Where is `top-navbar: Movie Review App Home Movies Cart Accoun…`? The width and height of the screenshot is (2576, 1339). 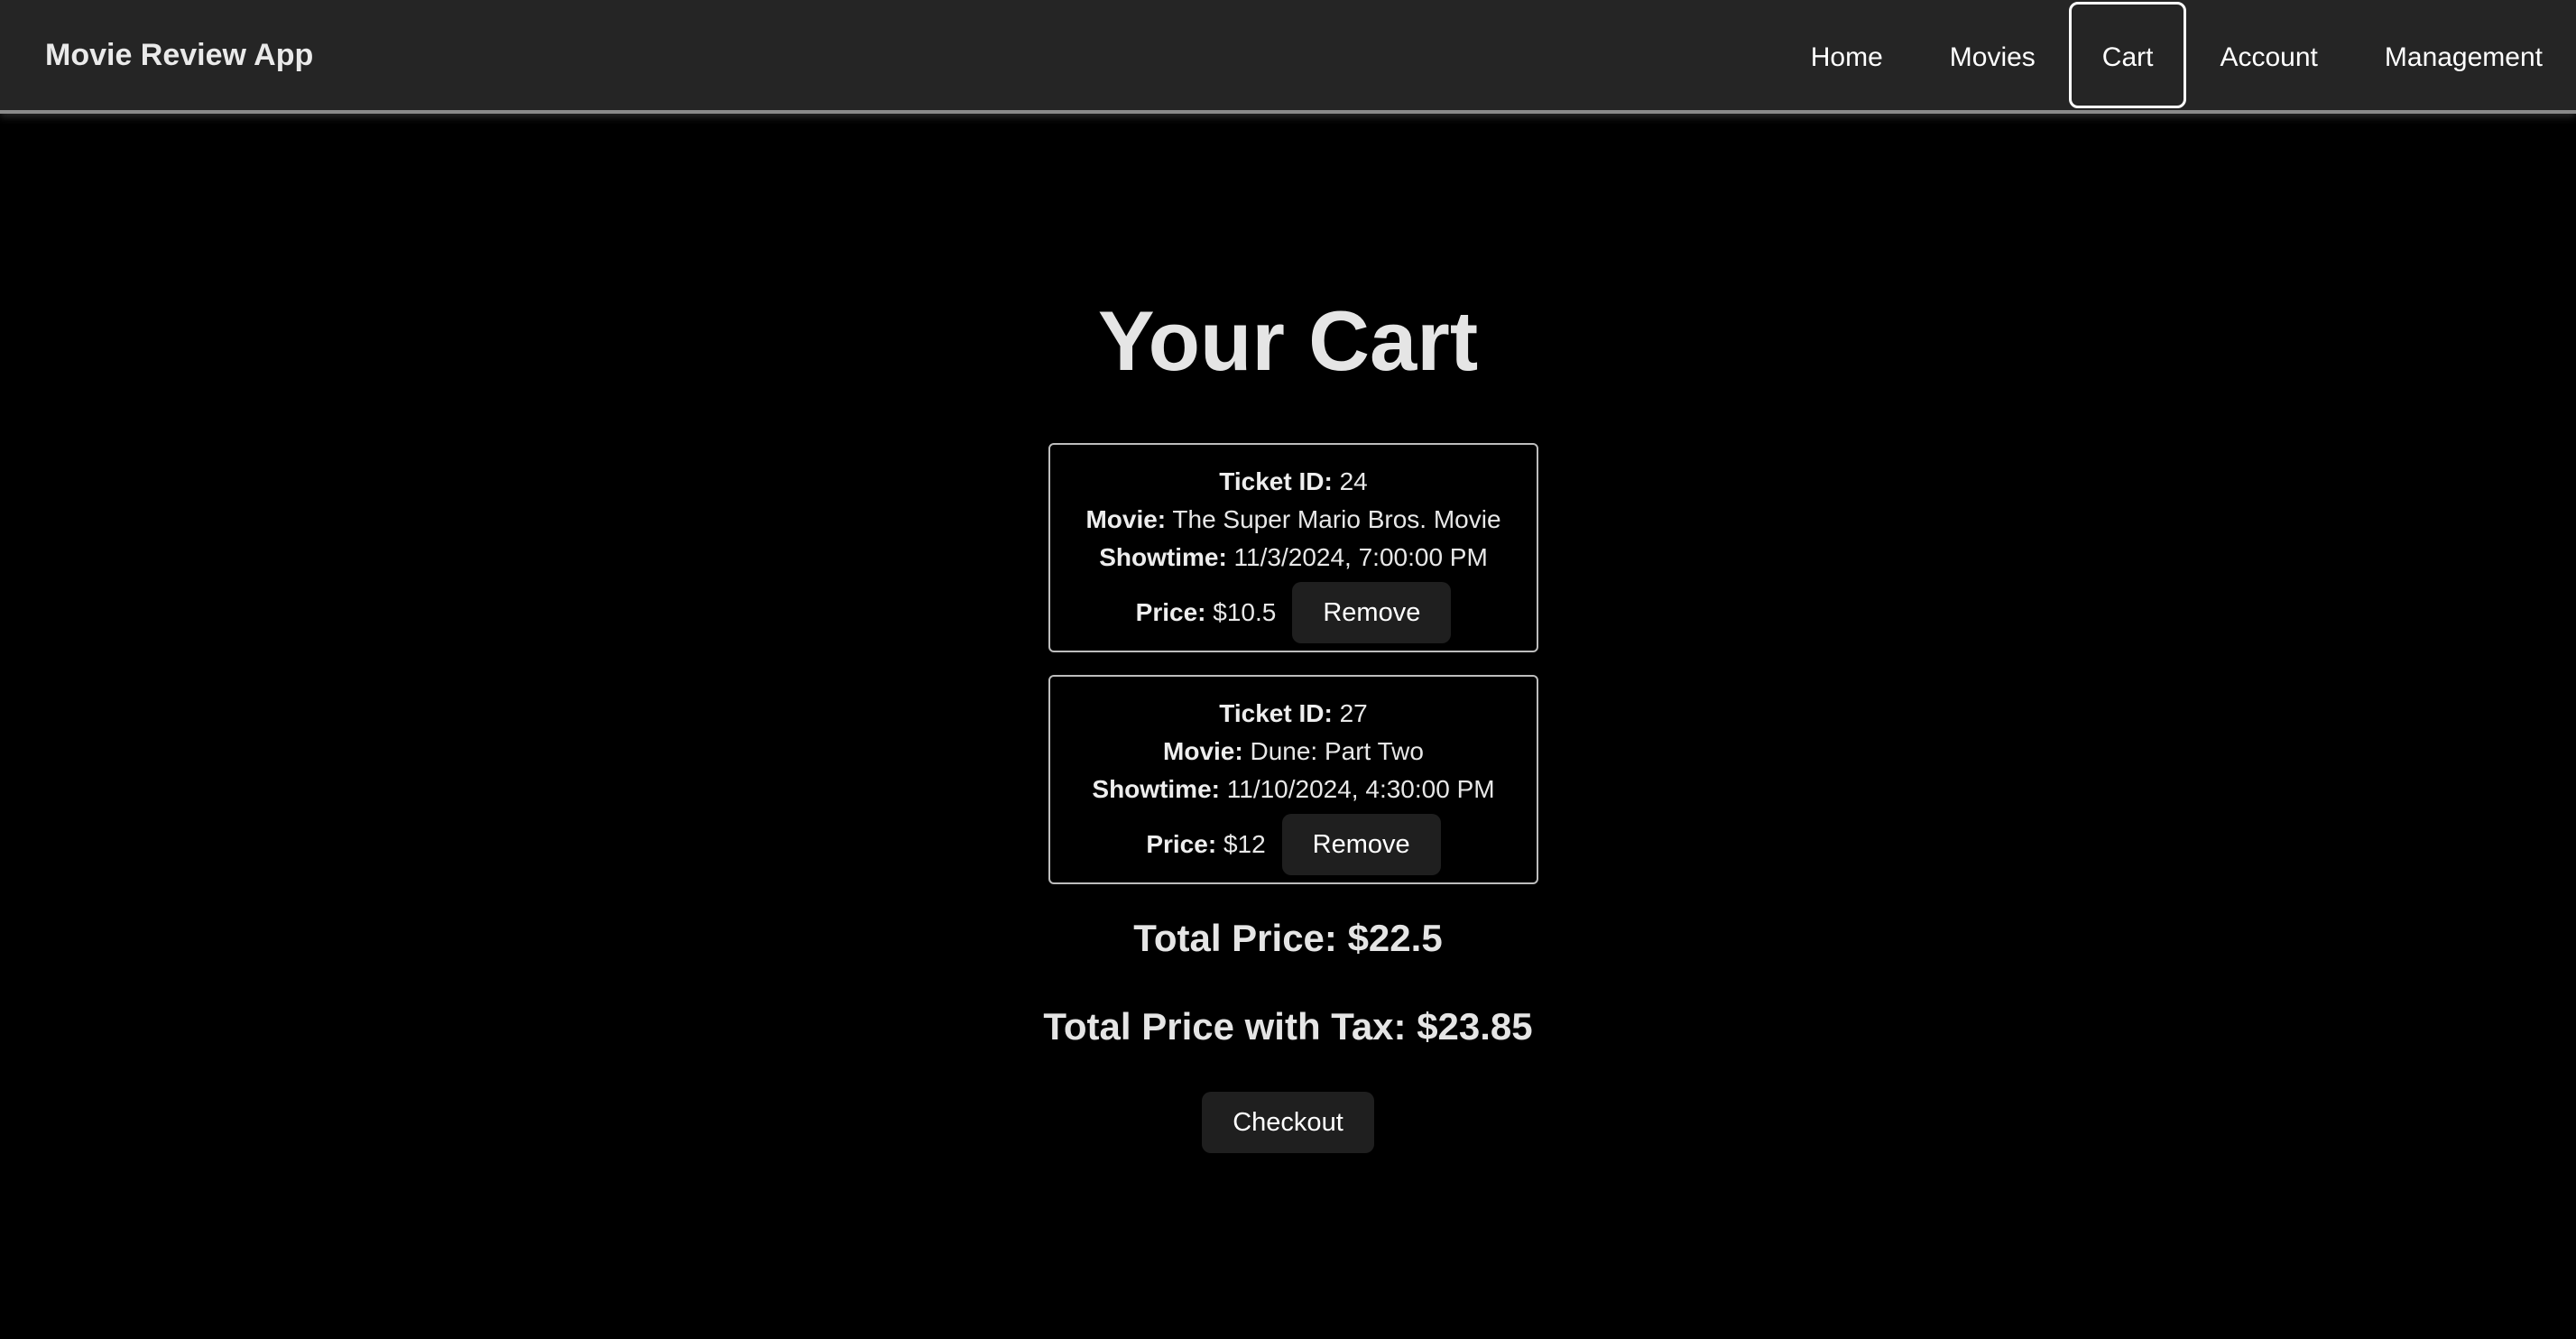
top-navbar: Movie Review App Home Movies Cart Accoun… is located at coordinates (1288, 57).